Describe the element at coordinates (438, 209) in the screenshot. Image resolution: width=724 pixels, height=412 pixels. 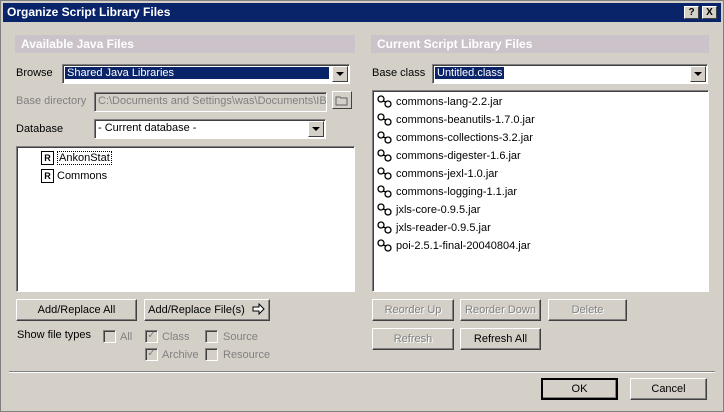
I see `list-item-label: jxls-core-0.9.5.jar` at that location.